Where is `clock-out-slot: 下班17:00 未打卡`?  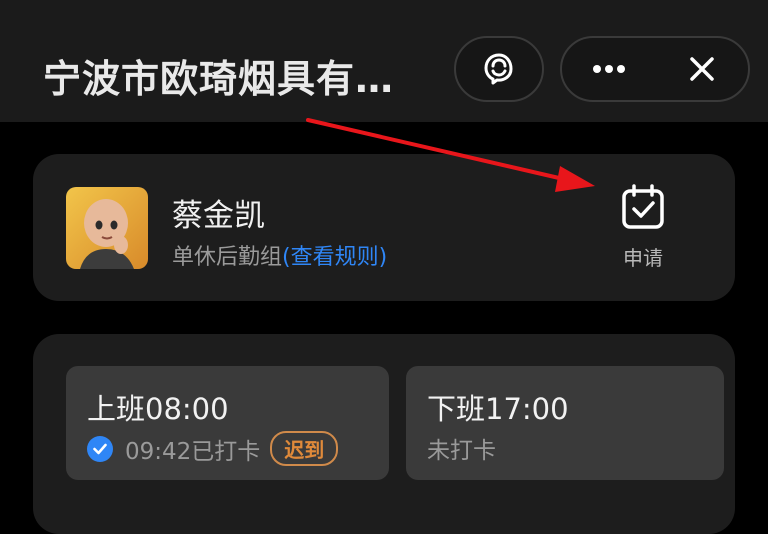 clock-out-slot: 下班17:00 未打卡 is located at coordinates (565, 423).